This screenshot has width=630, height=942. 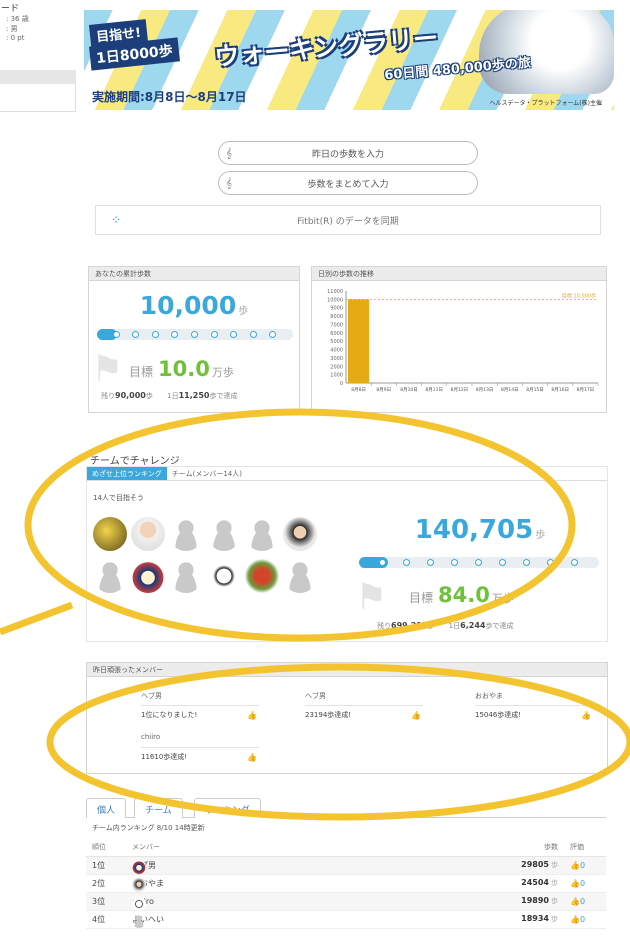 I want to click on x-tick-label: 8月9日, so click(x=383, y=390).